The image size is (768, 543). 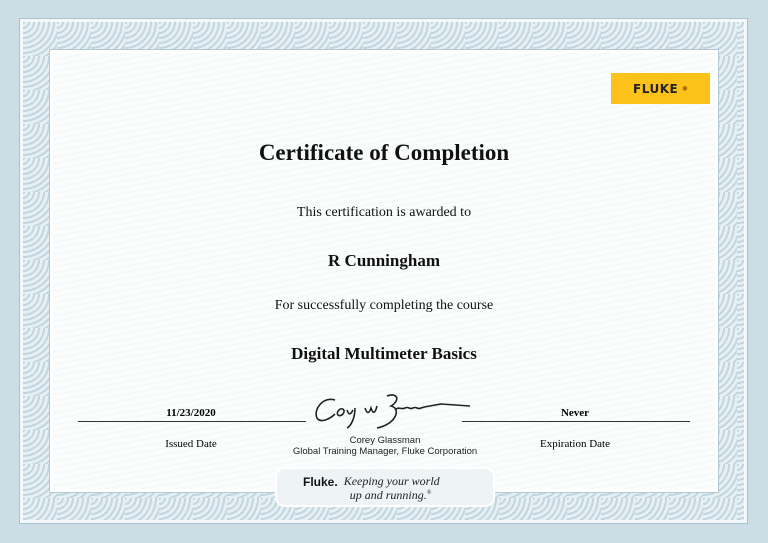 What do you see at coordinates (192, 421) in the screenshot?
I see `issued-line` at bounding box center [192, 421].